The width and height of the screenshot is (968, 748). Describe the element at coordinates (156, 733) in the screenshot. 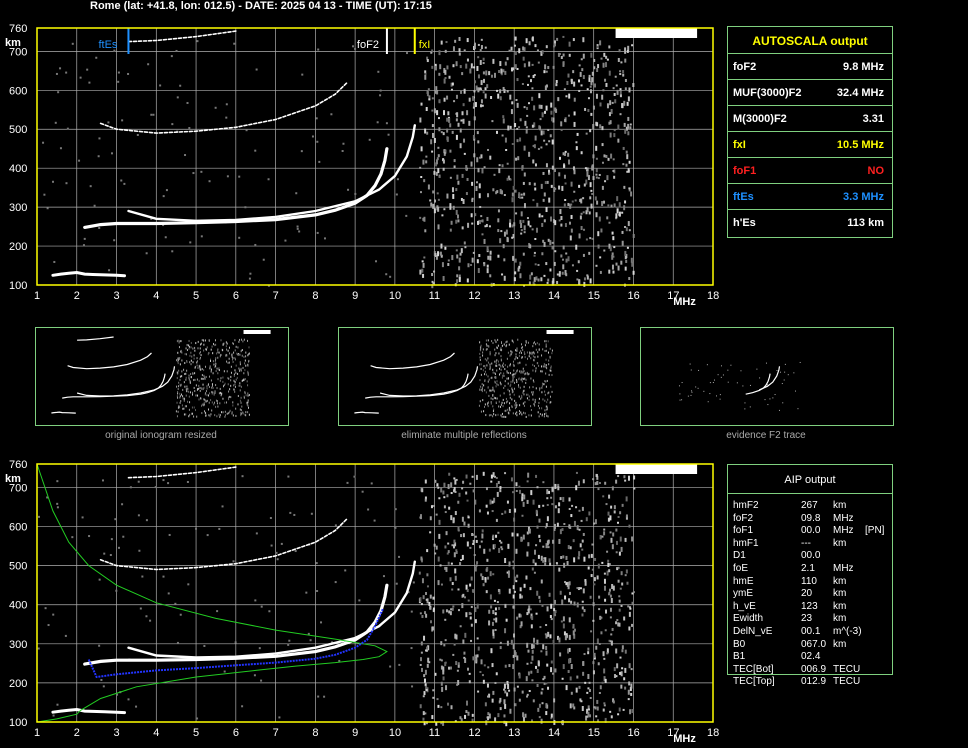

I see `x-tick-label: 4` at that location.